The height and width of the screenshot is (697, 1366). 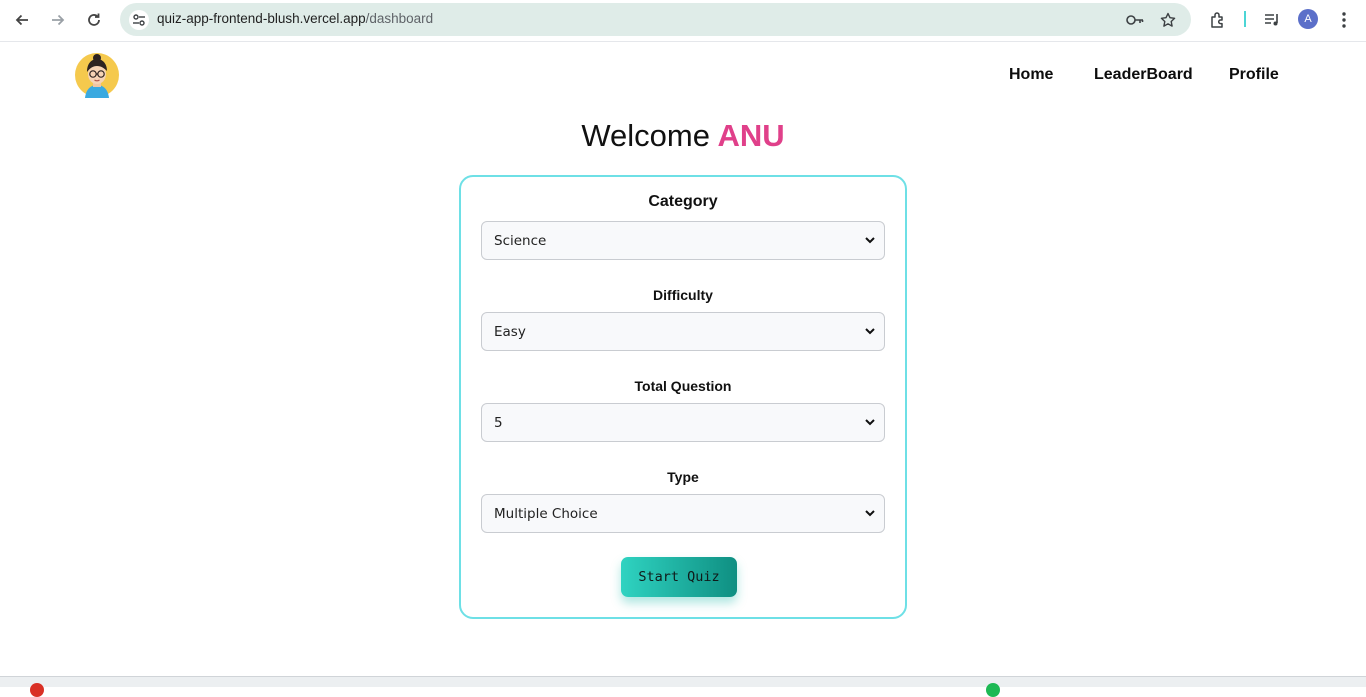 I want to click on forward-icon, so click(x=58, y=20).